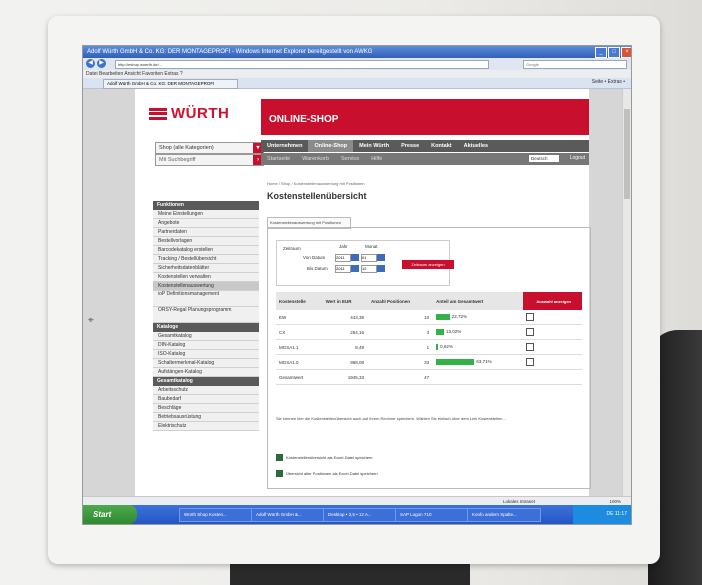 The width and height of the screenshot is (702, 585). I want to click on wuerth-logo: WÜRTH, so click(189, 113).